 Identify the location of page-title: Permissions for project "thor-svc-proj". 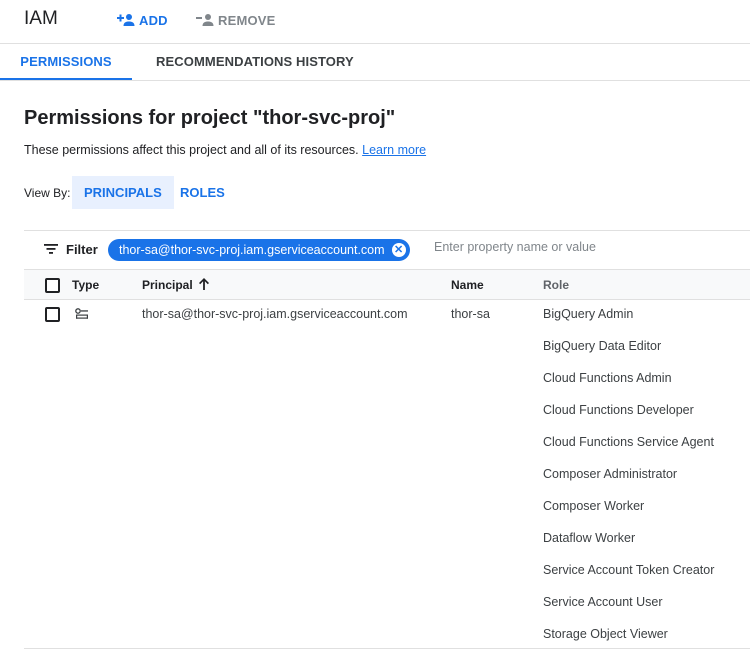
(210, 118).